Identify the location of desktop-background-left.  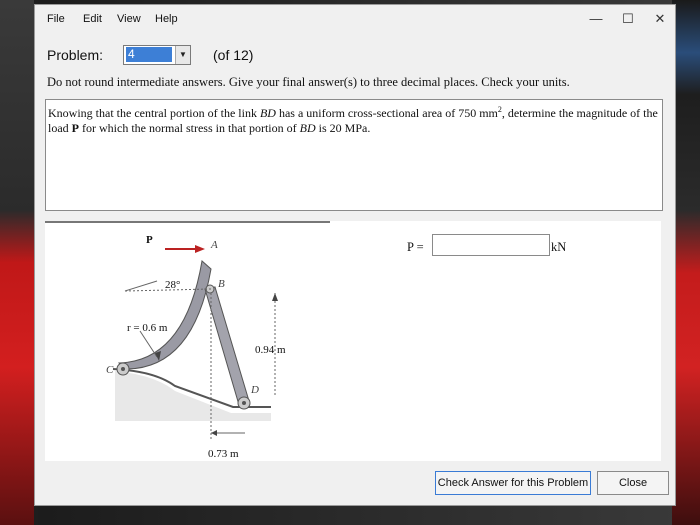
(17, 262).